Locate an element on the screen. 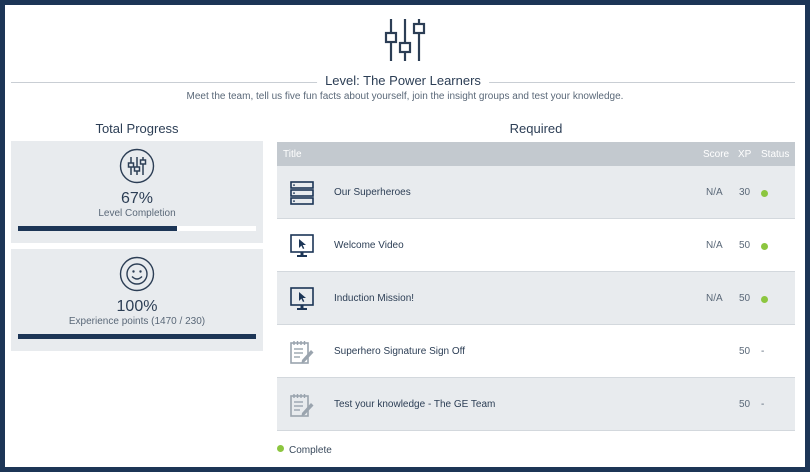 The height and width of the screenshot is (472, 810). status-legend: Complete is located at coordinates (304, 450).